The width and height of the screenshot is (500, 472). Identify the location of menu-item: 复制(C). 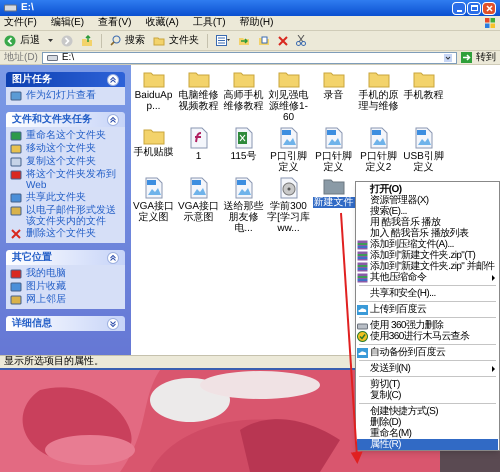
(427, 395).